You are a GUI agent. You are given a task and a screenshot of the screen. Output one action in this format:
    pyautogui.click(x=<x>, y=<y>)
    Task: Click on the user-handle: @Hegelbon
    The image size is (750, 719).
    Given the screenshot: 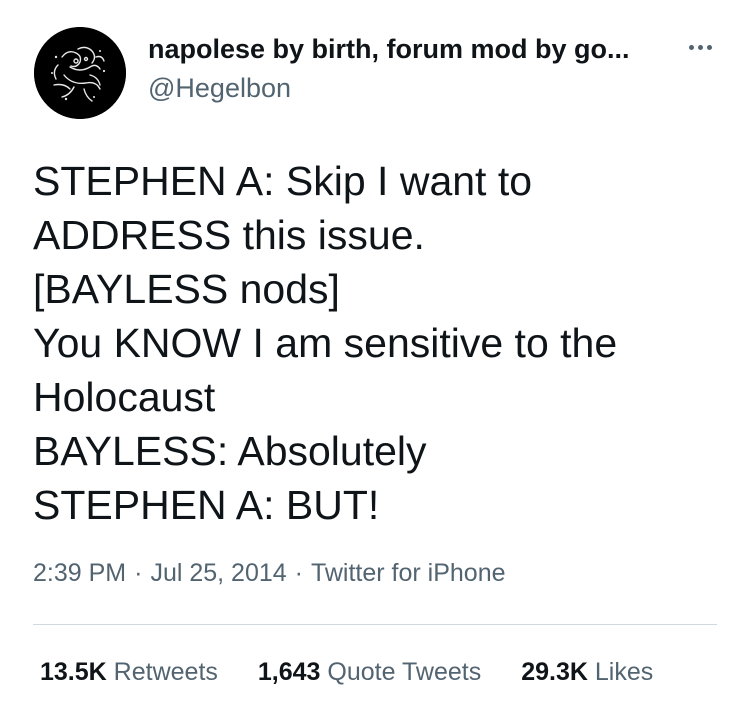 What is the action you would take?
    pyautogui.click(x=219, y=88)
    